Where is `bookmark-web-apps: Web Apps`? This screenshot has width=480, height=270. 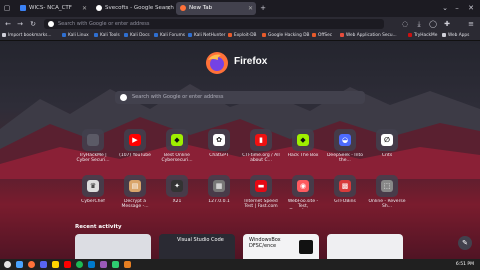 bookmark-web-apps: Web Apps is located at coordinates (455, 35).